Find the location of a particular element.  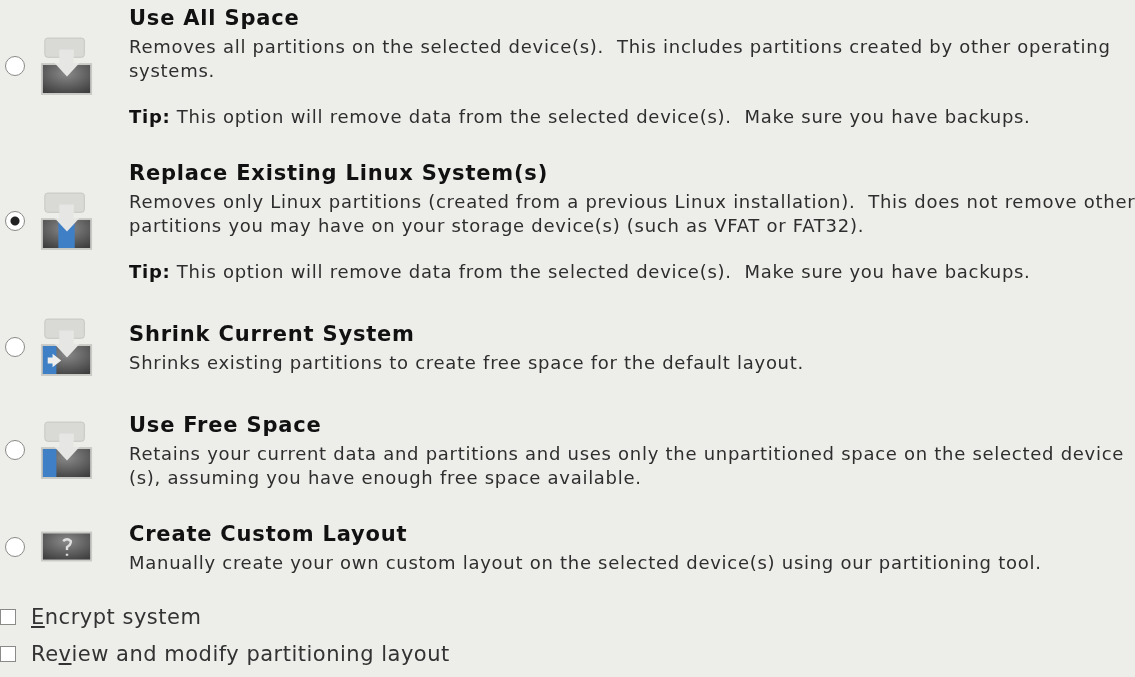

checkbox-label: Review and modify partitioning layout is located at coordinates (240, 653).